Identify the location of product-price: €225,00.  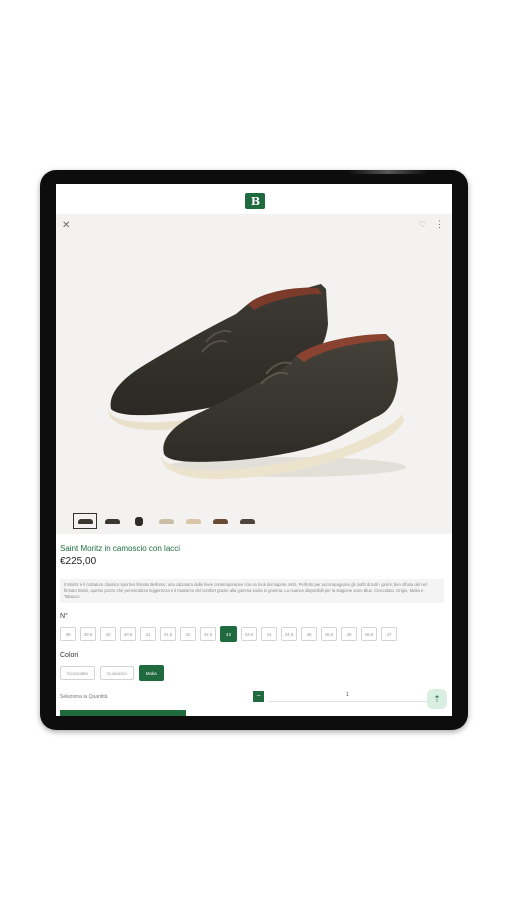
(78, 561).